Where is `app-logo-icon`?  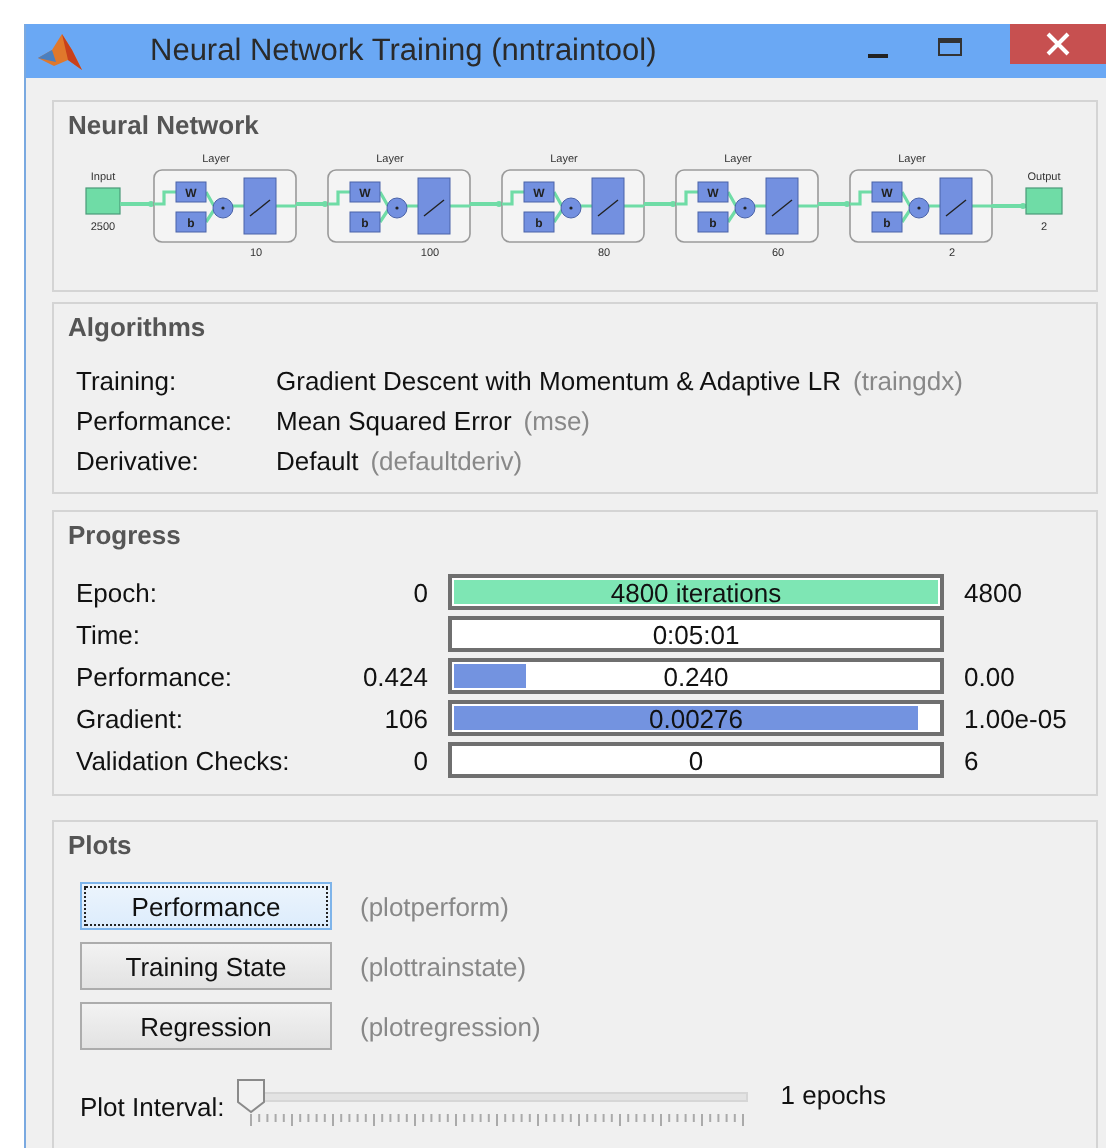 app-logo-icon is located at coordinates (60, 51).